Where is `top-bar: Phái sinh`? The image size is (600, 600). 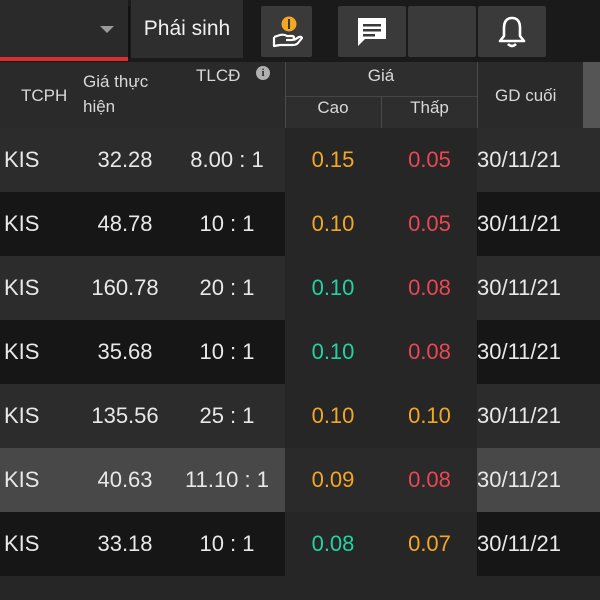
top-bar: Phái sinh is located at coordinates (300, 31).